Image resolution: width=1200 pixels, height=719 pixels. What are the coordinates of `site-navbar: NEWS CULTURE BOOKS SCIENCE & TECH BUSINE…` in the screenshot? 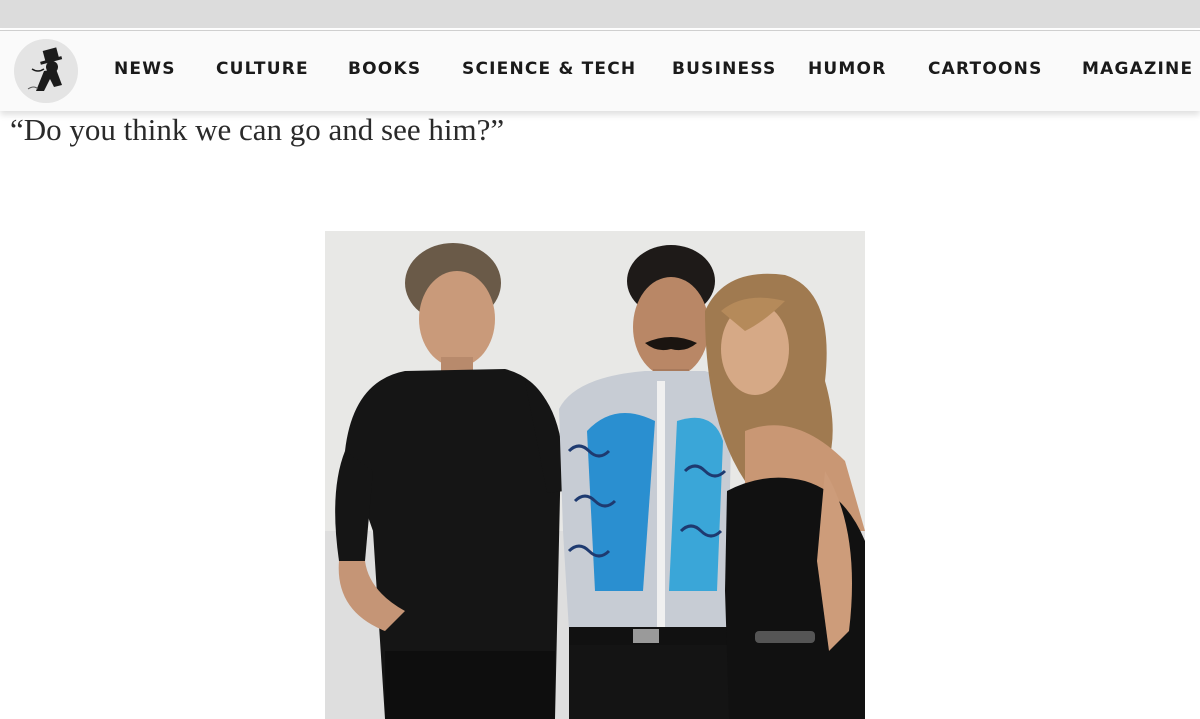 It's located at (600, 70).